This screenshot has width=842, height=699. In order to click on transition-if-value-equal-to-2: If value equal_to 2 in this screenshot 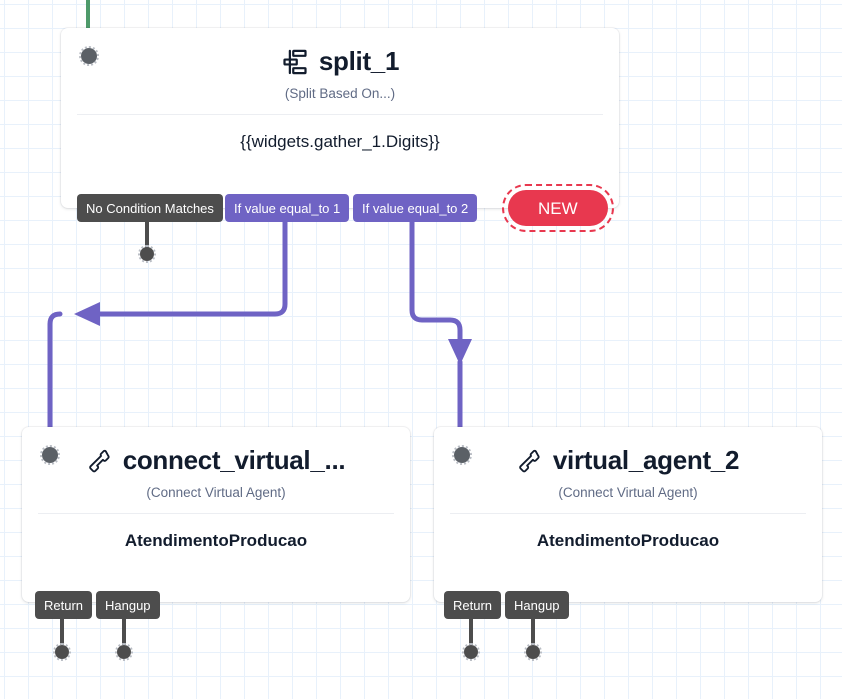, I will do `click(415, 208)`.